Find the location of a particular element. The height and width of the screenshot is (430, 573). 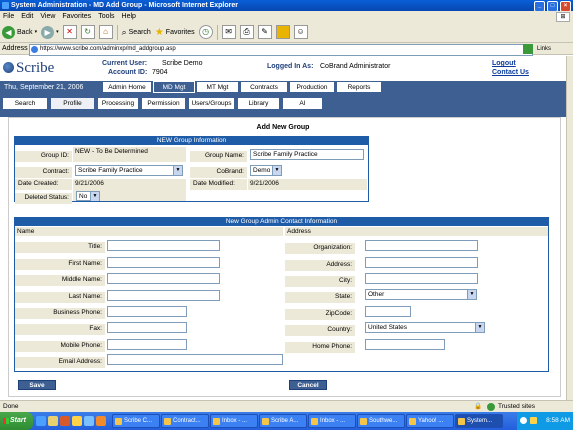

messenger-icon: ☺ is located at coordinates (300, 32).